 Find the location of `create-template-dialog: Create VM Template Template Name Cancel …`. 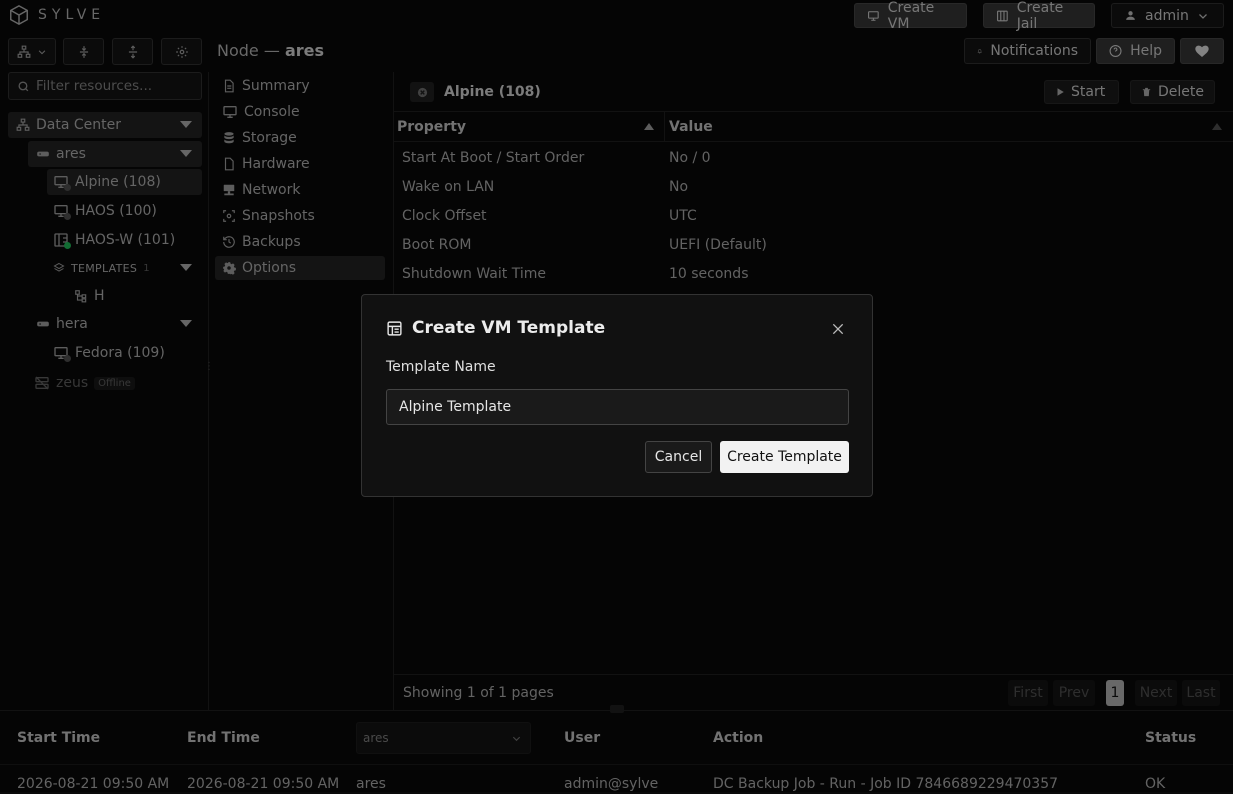

create-template-dialog: Create VM Template Template Name Cancel … is located at coordinates (617, 395).